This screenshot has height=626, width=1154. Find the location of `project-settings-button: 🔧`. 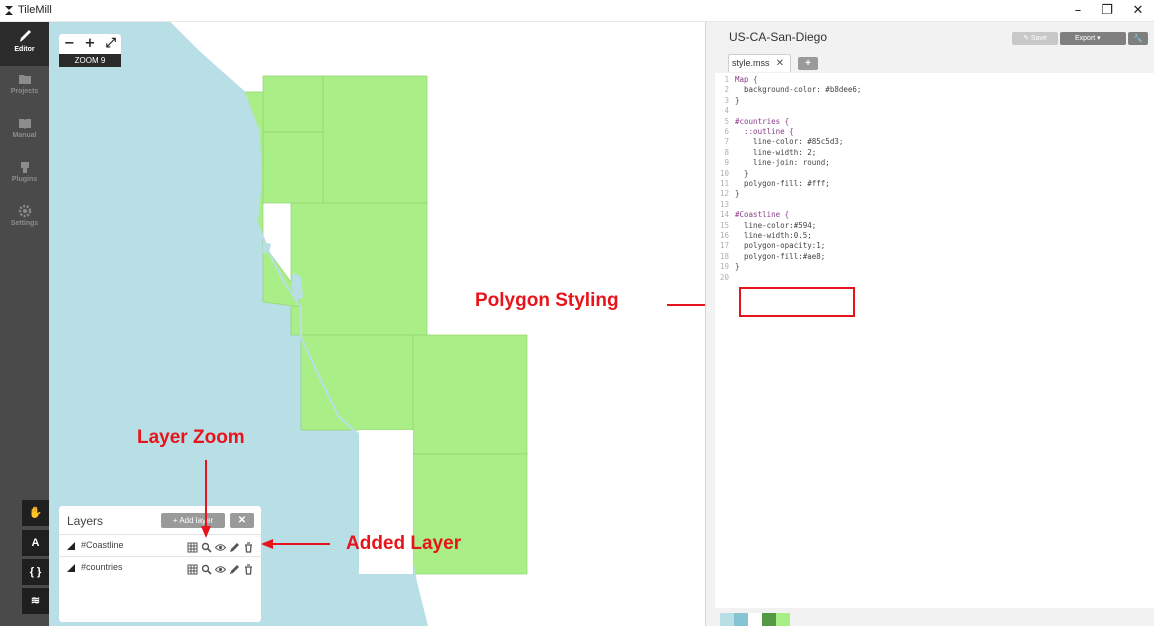

project-settings-button: 🔧 is located at coordinates (1138, 38).